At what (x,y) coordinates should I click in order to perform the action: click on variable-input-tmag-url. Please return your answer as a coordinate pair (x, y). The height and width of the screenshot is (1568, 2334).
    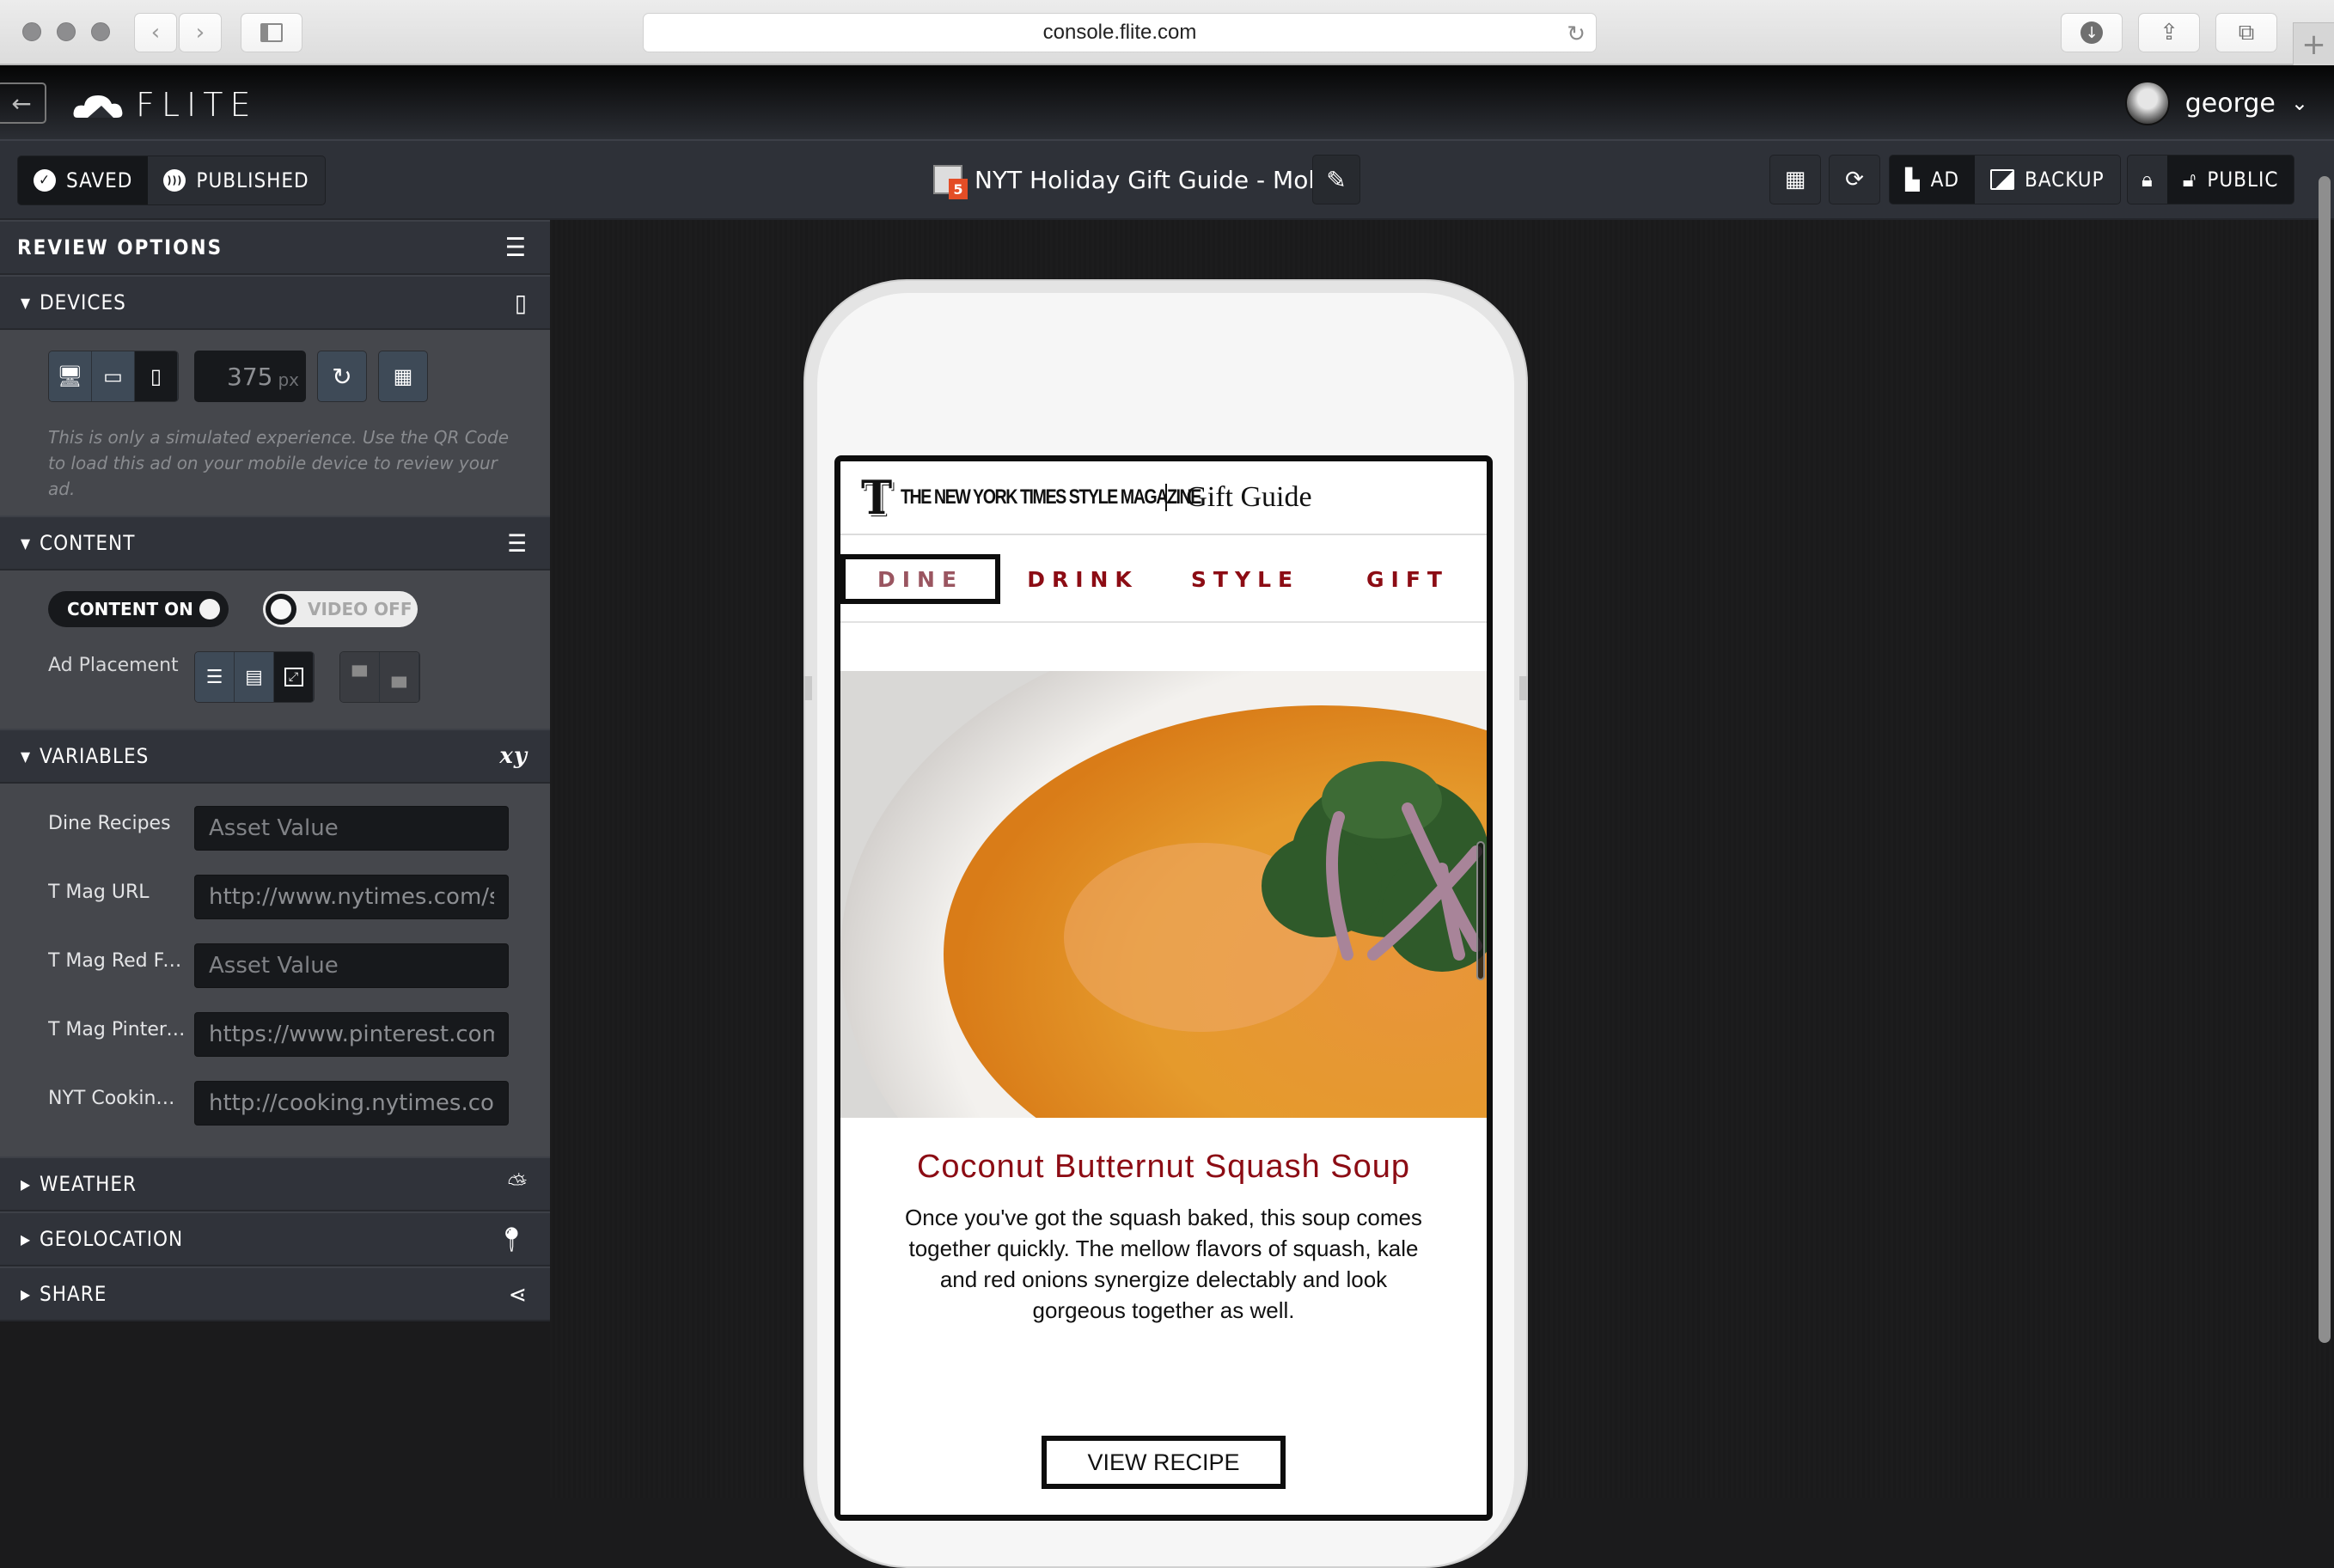
    Looking at the image, I should click on (351, 897).